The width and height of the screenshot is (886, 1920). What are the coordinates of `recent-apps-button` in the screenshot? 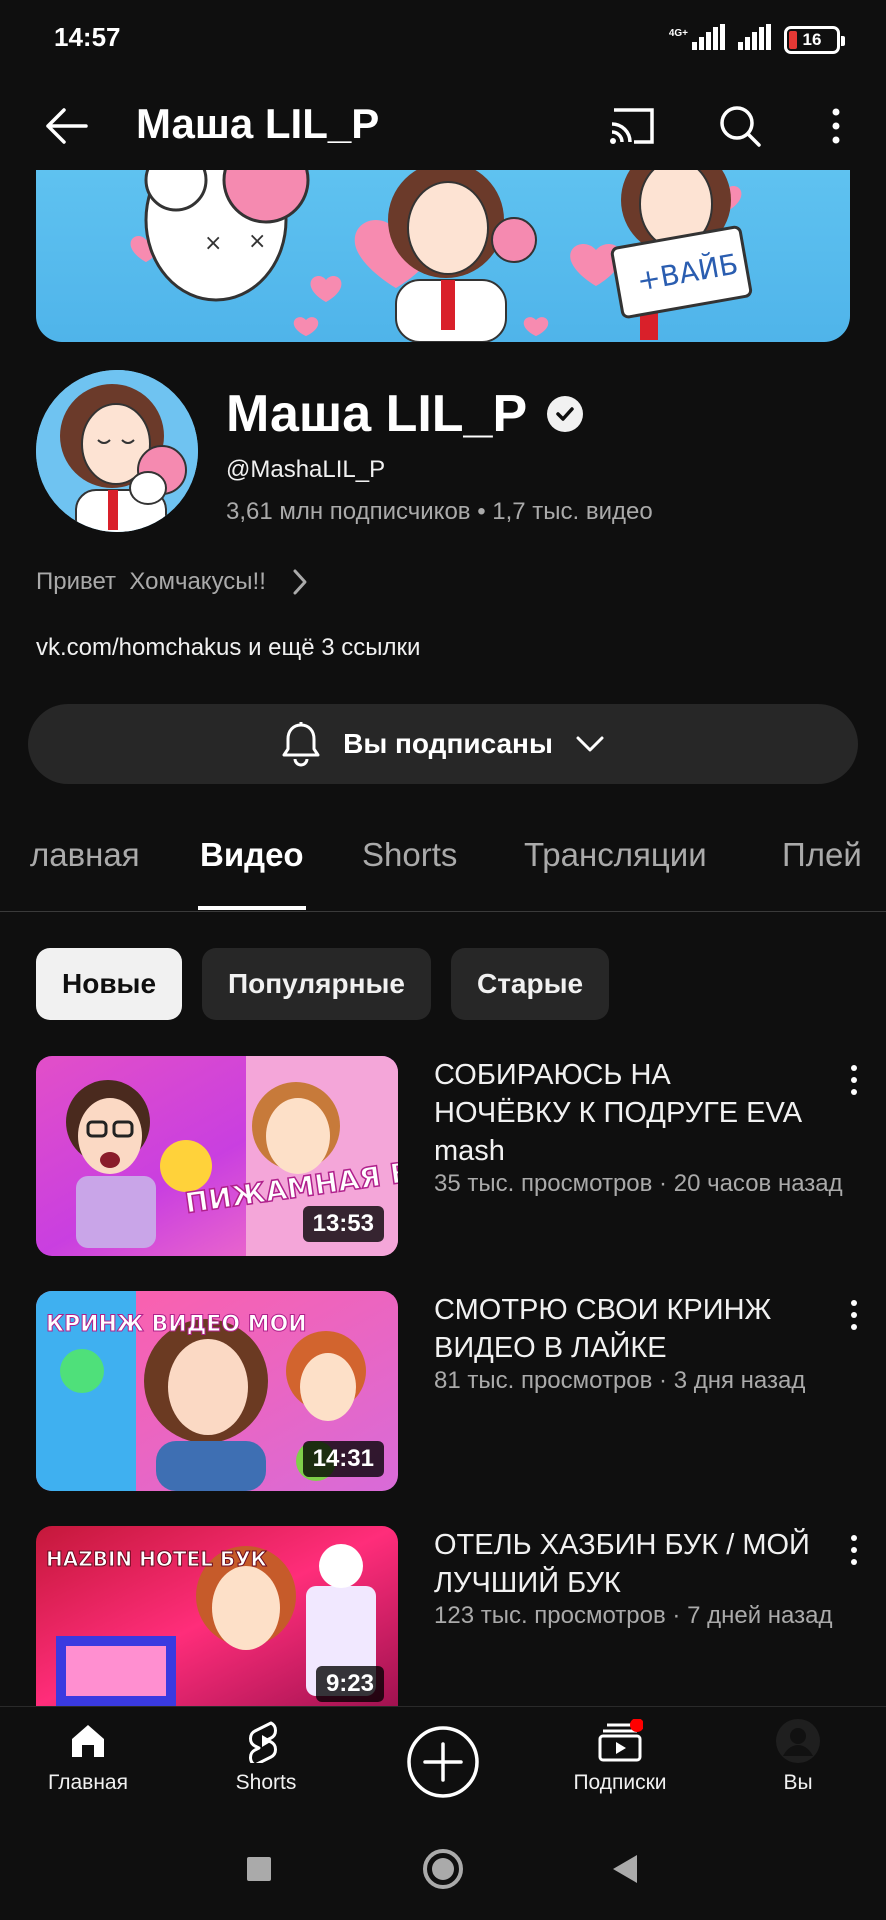 It's located at (259, 1869).